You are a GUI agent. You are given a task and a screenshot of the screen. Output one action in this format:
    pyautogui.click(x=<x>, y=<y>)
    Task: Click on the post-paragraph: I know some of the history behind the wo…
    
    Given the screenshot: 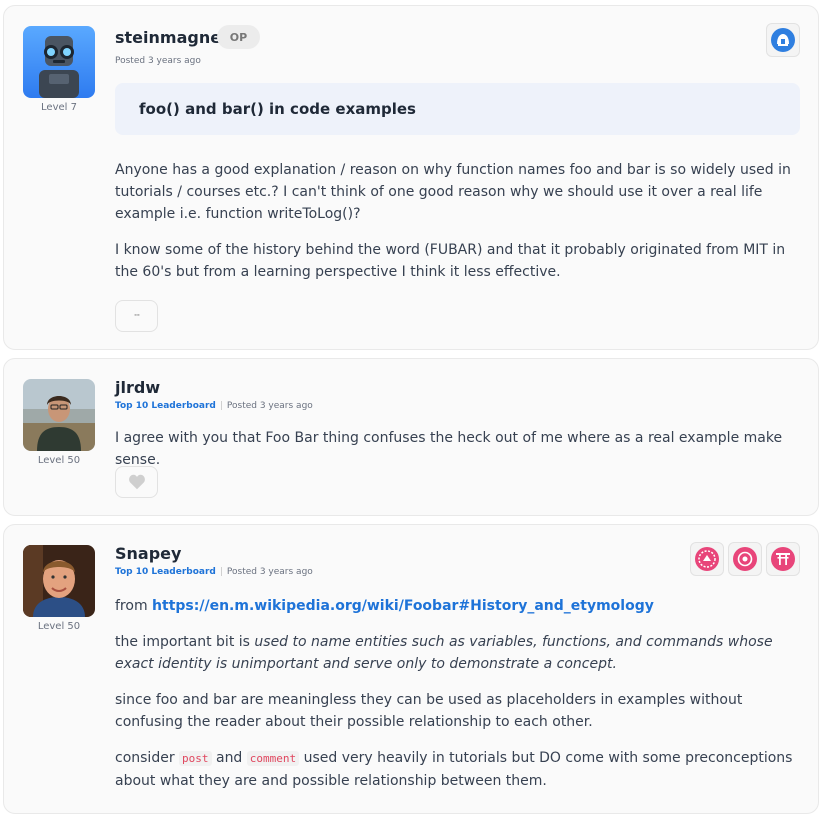 What is the action you would take?
    pyautogui.click(x=450, y=261)
    